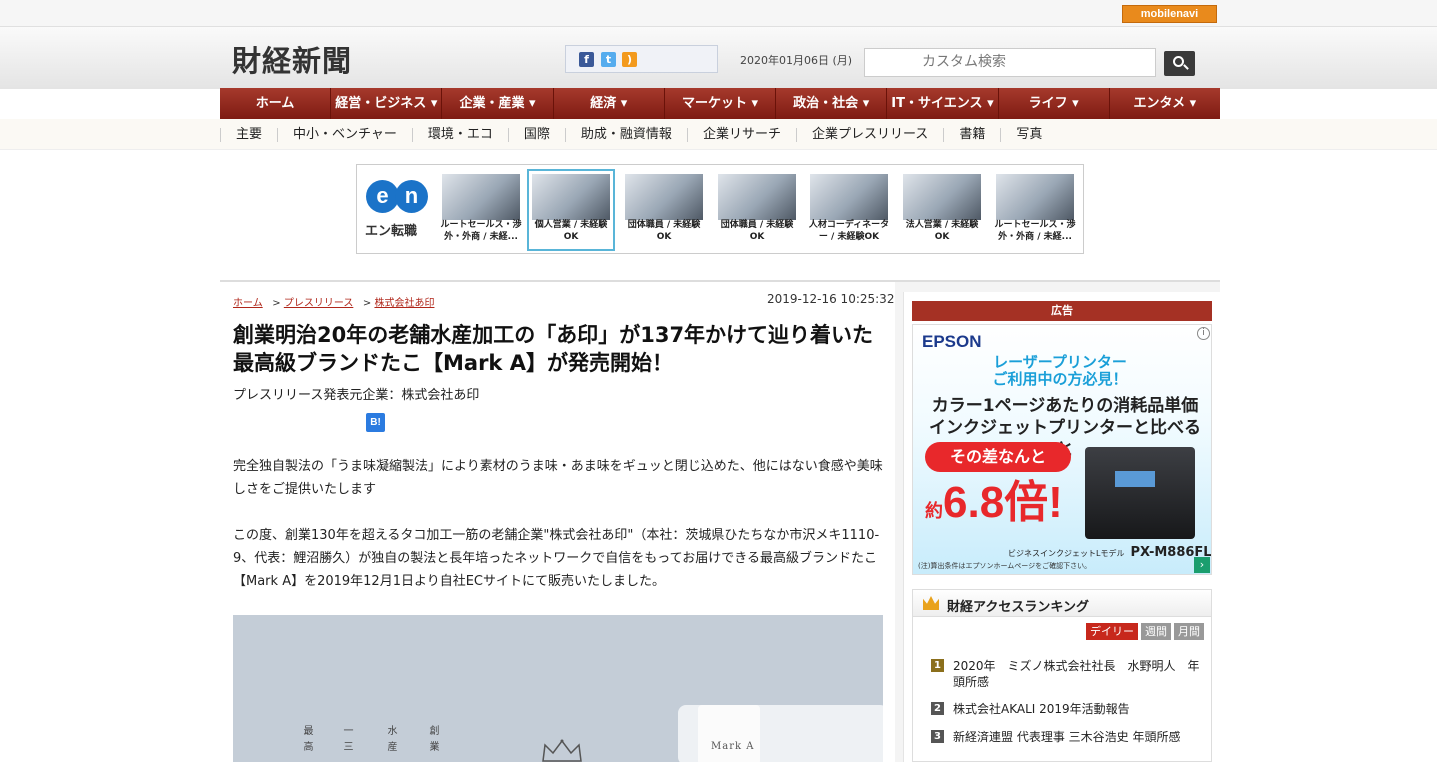 This screenshot has width=1437, height=762. What do you see at coordinates (1110, 552) in the screenshot?
I see `ad-model: ビジネスインクジェットLモデル PX-M886FL` at bounding box center [1110, 552].